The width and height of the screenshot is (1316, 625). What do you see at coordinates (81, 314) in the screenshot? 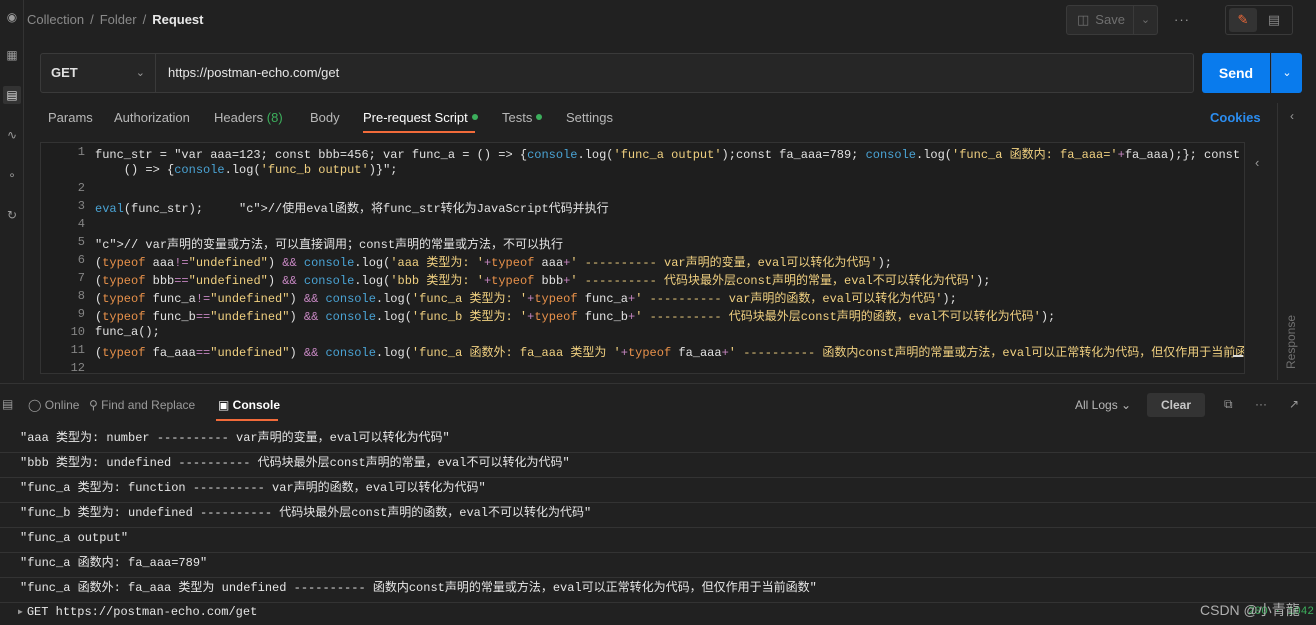
I see `line-number: 9` at bounding box center [81, 314].